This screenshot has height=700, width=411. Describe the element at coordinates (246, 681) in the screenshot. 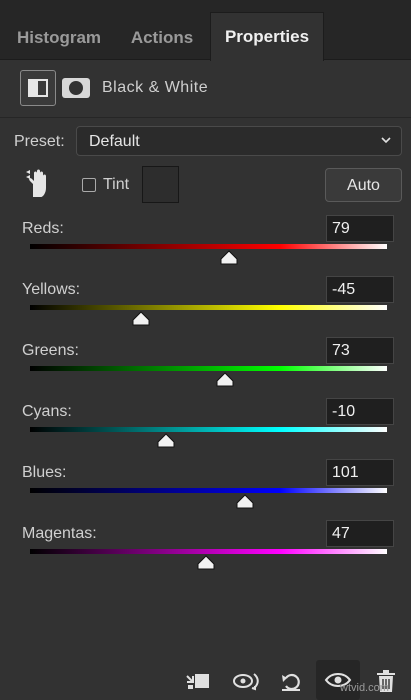

I see `view-previous-state-icon` at that location.